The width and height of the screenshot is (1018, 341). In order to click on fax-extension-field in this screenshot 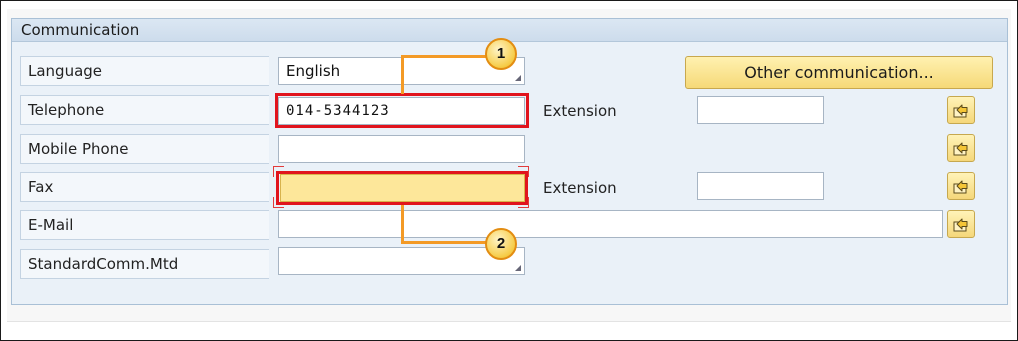, I will do `click(760, 186)`.